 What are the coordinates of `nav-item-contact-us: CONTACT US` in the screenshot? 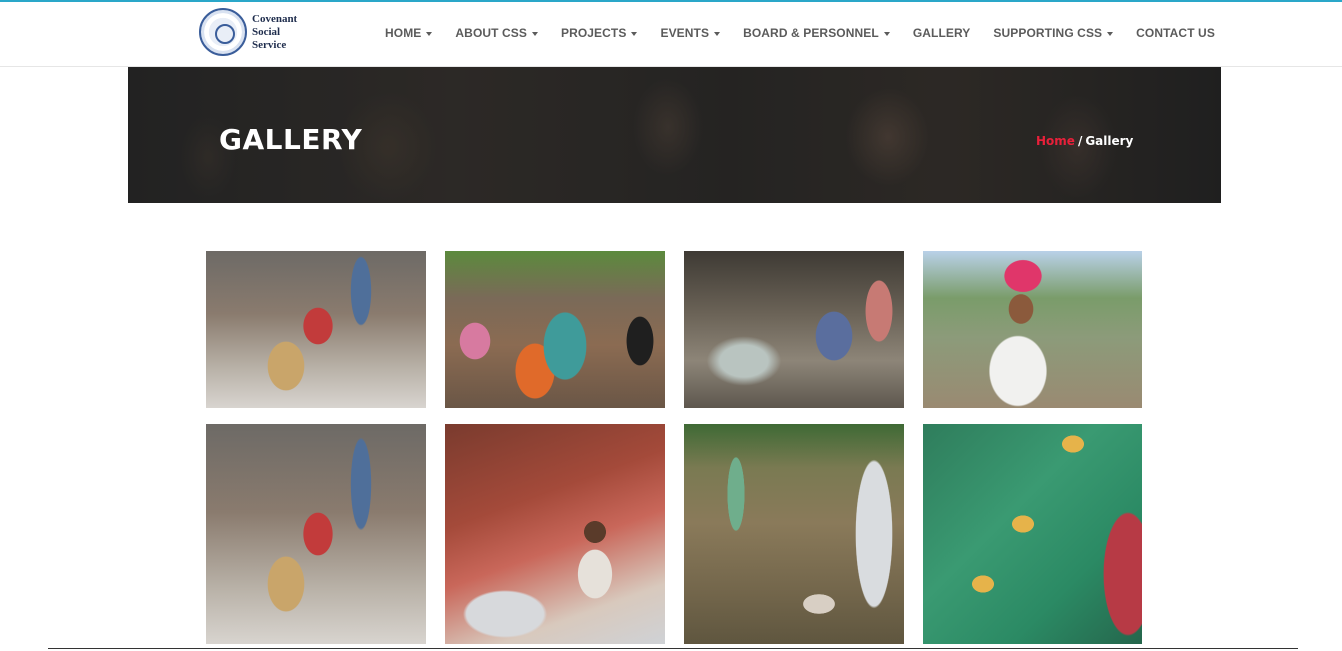 It's located at (1175, 33).